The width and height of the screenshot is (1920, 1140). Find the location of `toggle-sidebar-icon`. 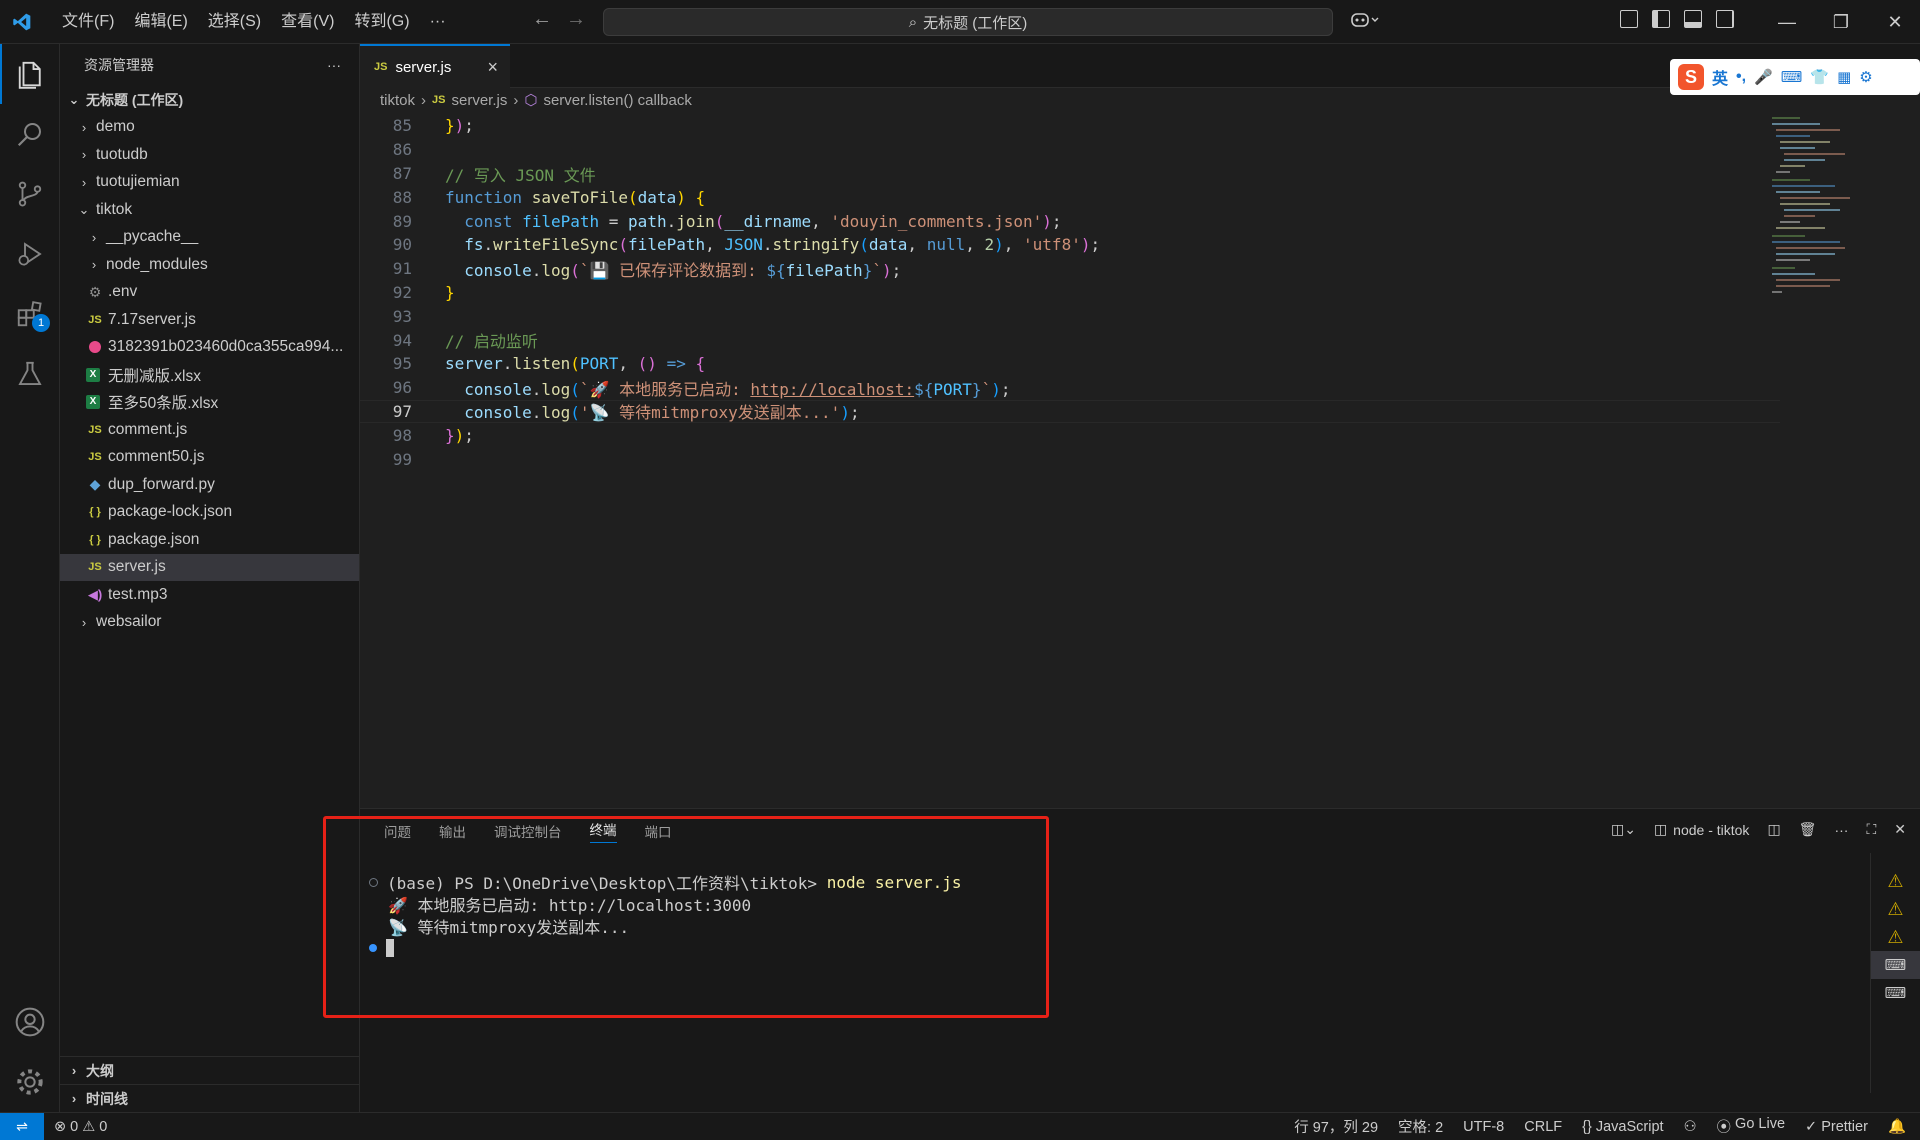

toggle-sidebar-icon is located at coordinates (1661, 19).